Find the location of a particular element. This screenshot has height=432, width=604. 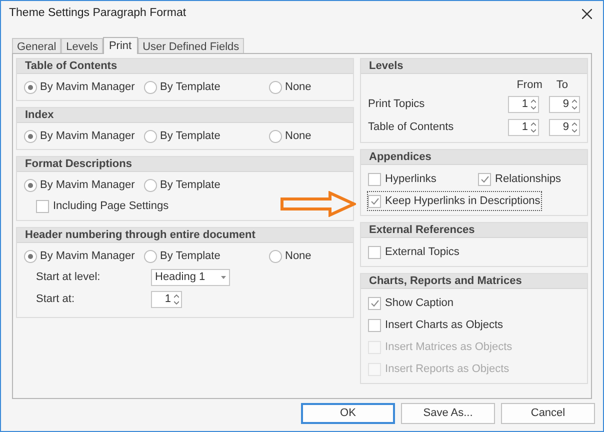

caret-icon is located at coordinates (223, 277).